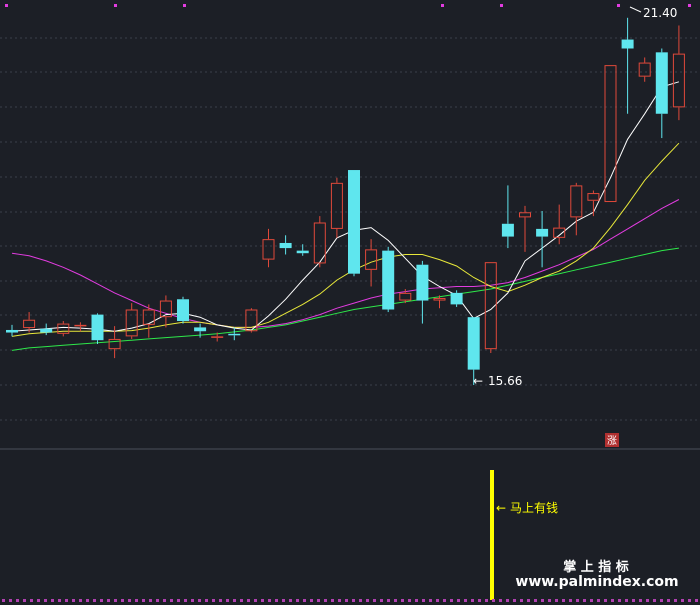 This screenshot has width=700, height=605. What do you see at coordinates (492, 535) in the screenshot?
I see `signal-bar` at bounding box center [492, 535].